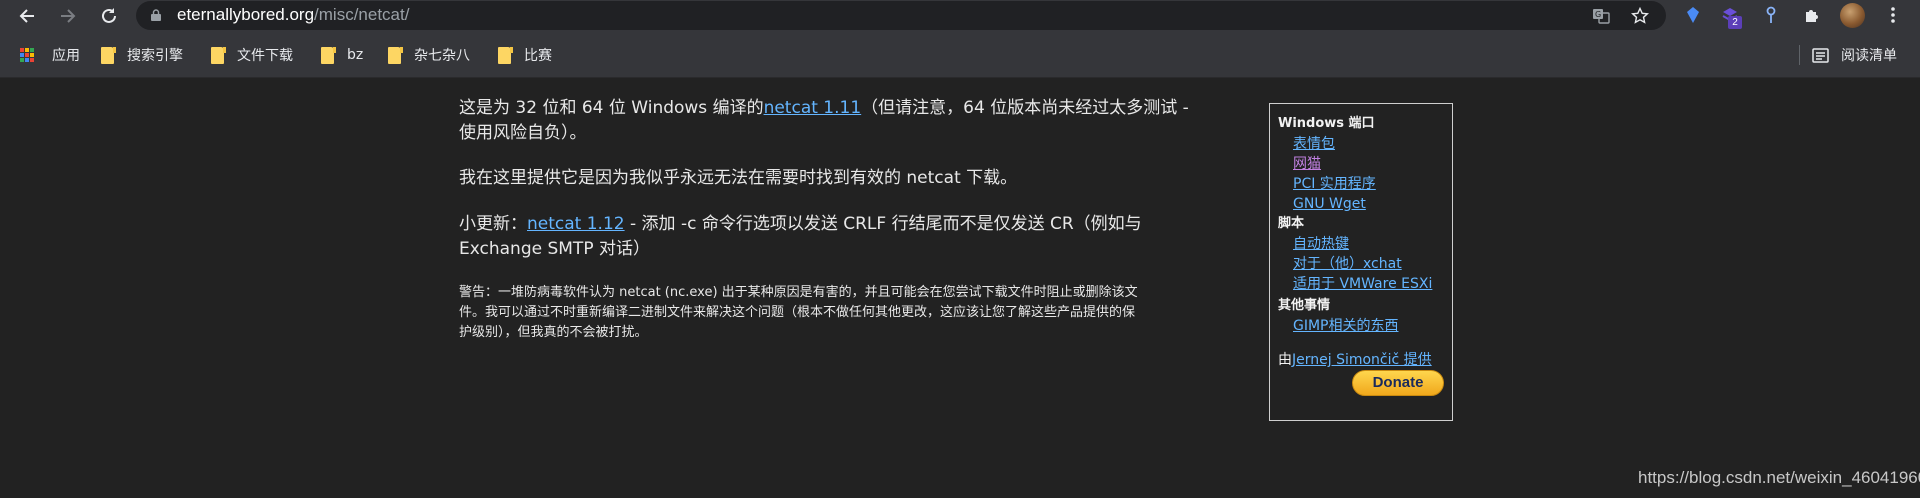 The image size is (1920, 498). I want to click on watermark-text: https://blog.csdn.net/weixin_46041960, so click(1779, 477).